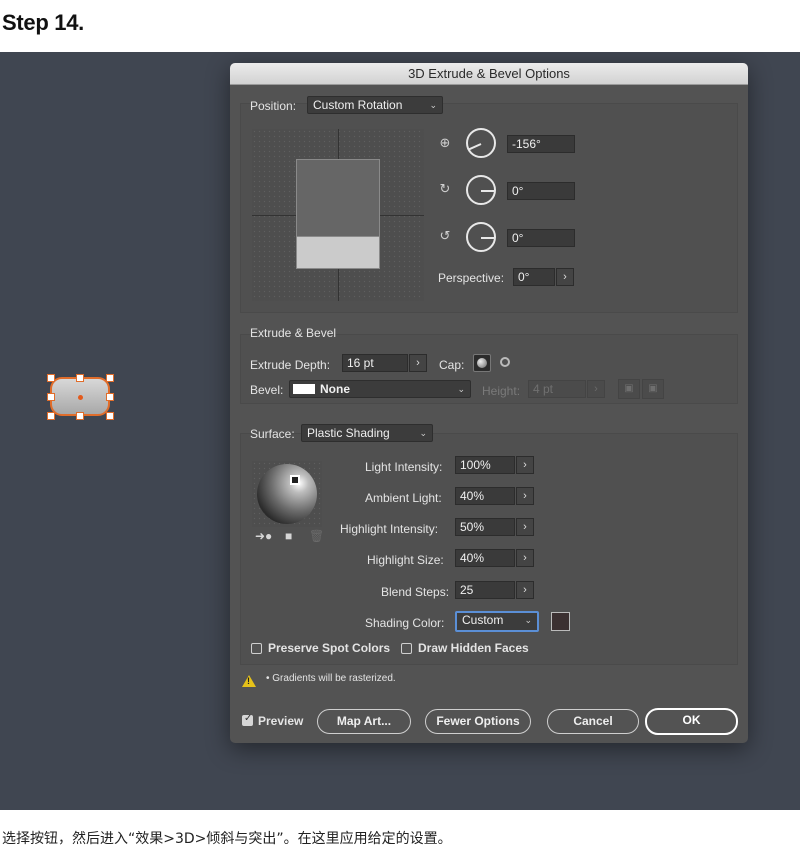  I want to click on shading-color-dropdown: Custom ⌄, so click(497, 621).